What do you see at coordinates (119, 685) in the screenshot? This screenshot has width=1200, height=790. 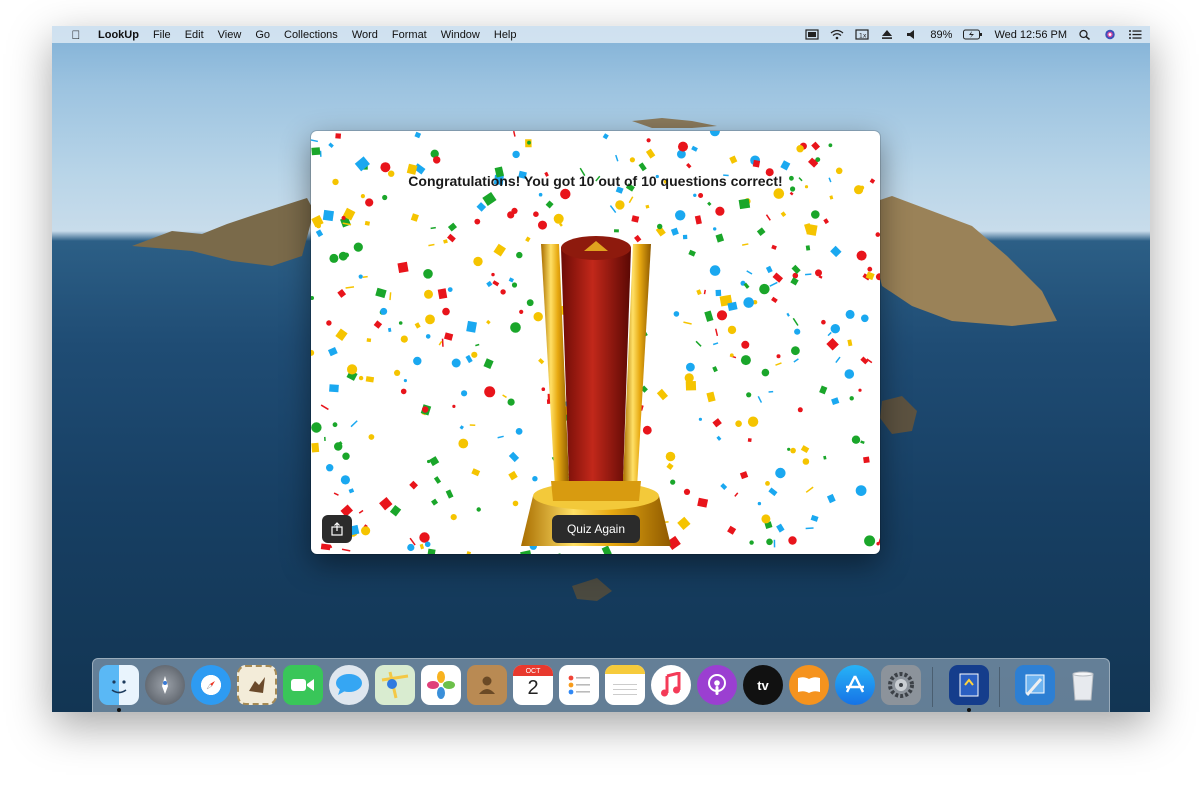 I see `finder-icon` at bounding box center [119, 685].